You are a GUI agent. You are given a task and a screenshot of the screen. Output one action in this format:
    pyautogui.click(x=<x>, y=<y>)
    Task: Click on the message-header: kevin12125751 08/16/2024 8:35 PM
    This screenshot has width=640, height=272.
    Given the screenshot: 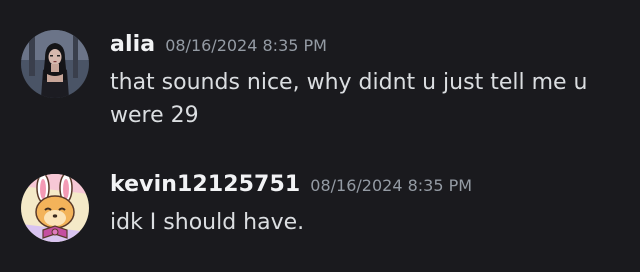 What is the action you would take?
    pyautogui.click(x=291, y=184)
    